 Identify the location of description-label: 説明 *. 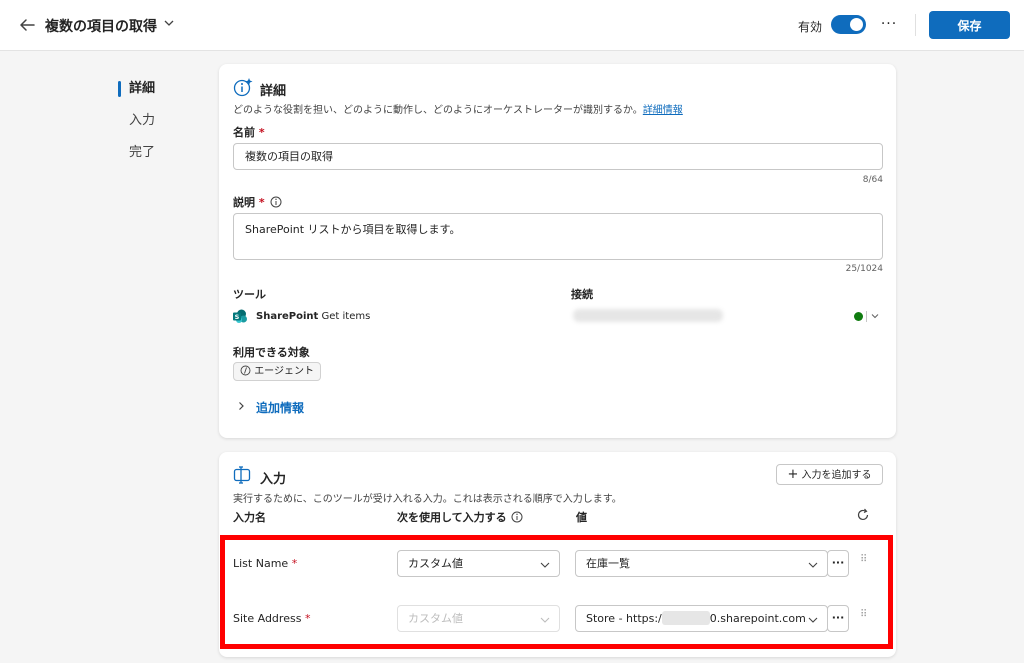
(257, 202).